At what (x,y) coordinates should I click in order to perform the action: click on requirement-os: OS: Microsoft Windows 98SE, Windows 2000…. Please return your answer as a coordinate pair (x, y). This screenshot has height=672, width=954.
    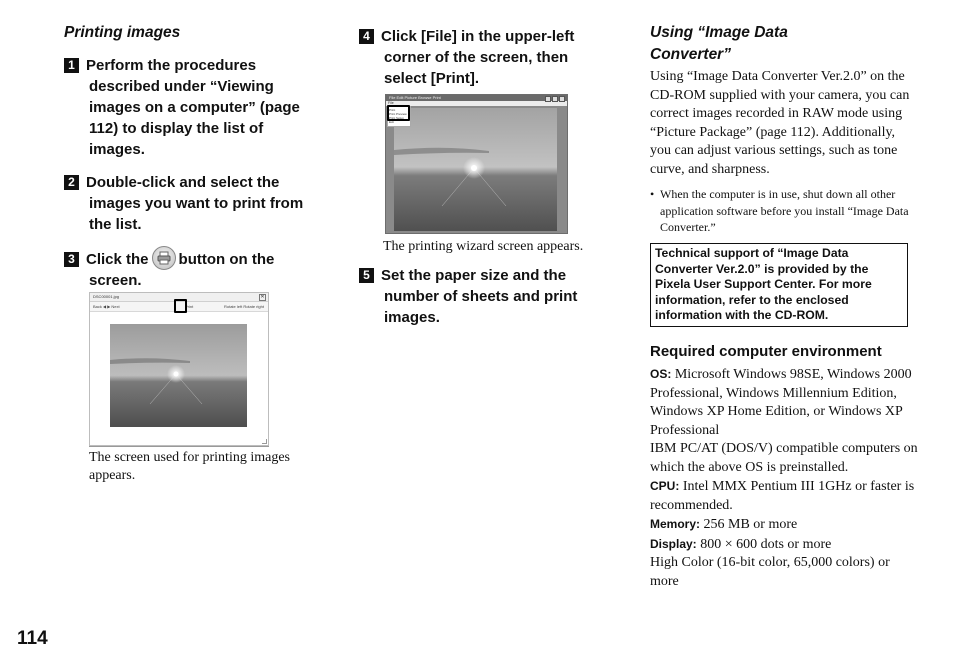
    Looking at the image, I should click on (785, 402).